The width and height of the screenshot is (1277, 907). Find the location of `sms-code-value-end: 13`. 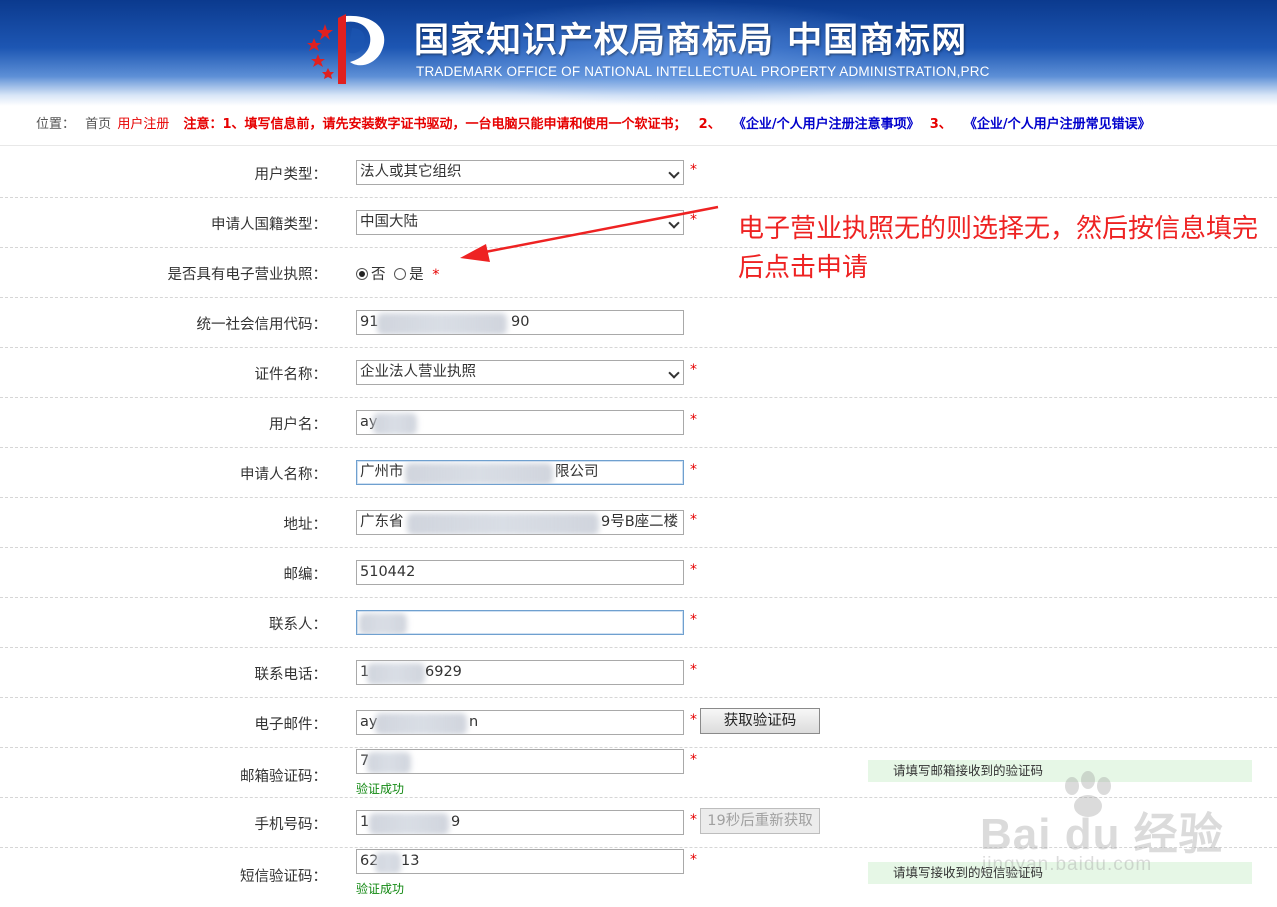

sms-code-value-end: 13 is located at coordinates (410, 861).